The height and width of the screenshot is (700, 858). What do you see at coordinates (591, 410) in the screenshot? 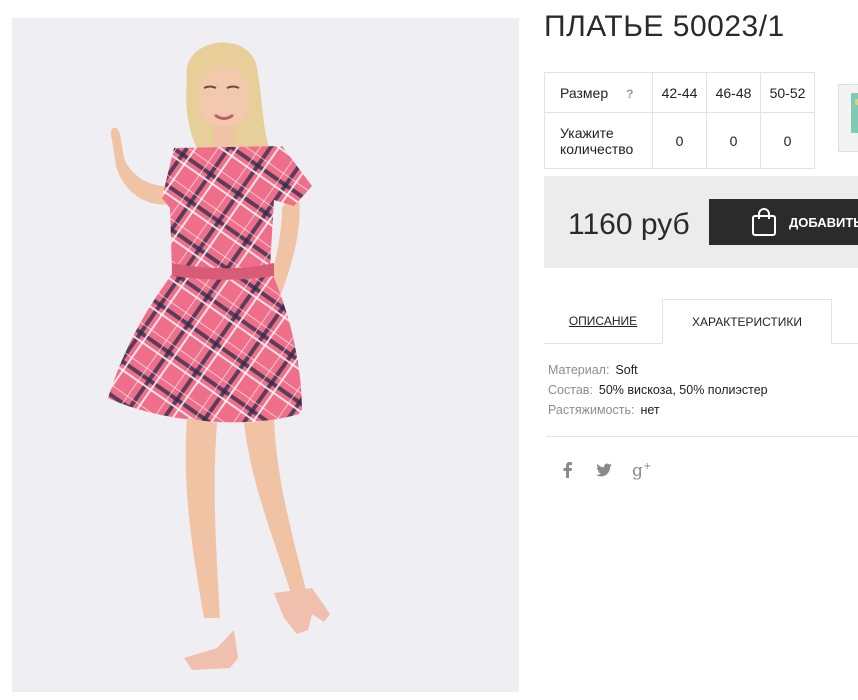
I see `characteristic-key: Растяжимость:` at bounding box center [591, 410].